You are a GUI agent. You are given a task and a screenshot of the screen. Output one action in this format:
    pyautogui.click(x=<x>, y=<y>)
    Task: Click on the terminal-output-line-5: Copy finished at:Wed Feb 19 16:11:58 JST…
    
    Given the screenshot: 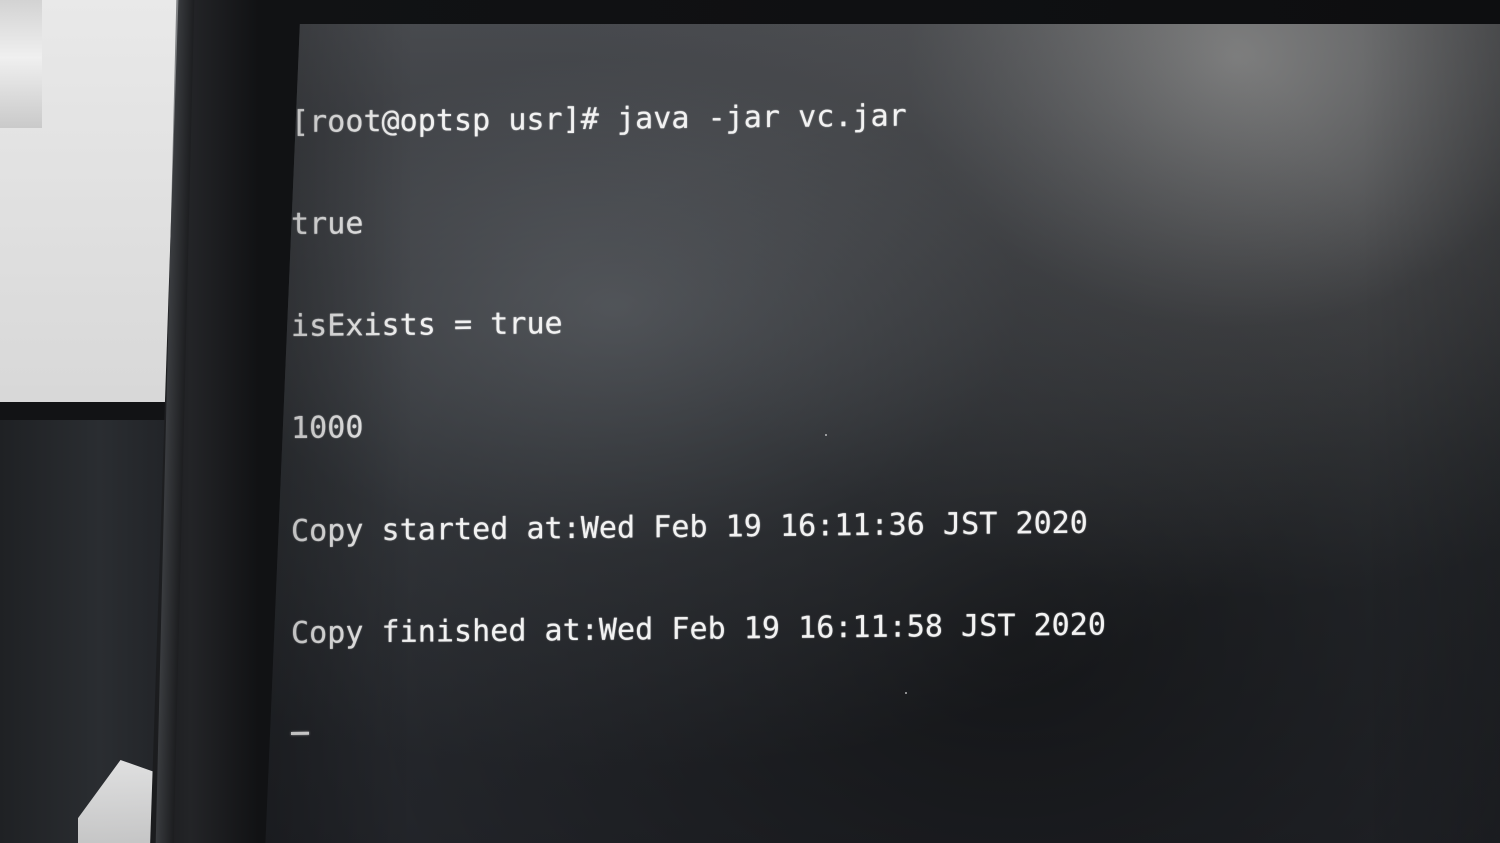 What is the action you would take?
    pyautogui.click(x=699, y=629)
    